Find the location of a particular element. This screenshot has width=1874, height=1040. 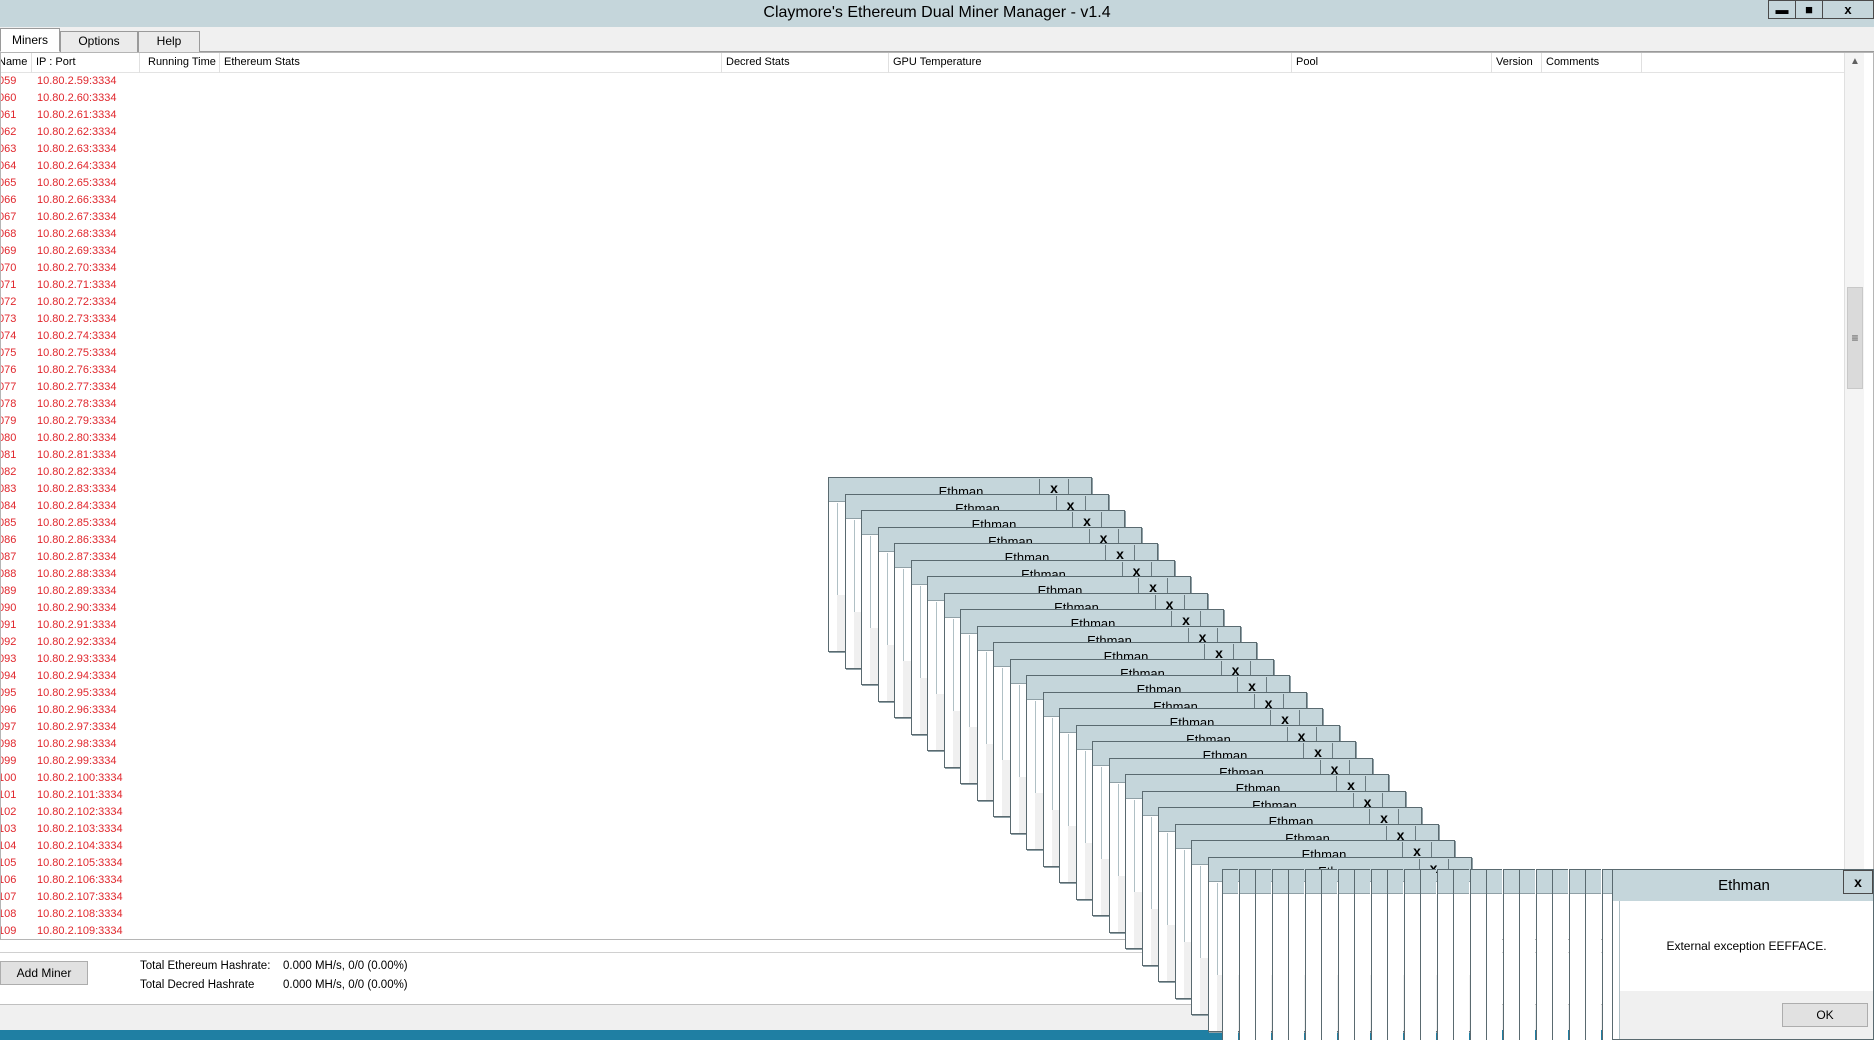

table-row: 070 10.80.2.70:3334 is located at coordinates (923, 269).